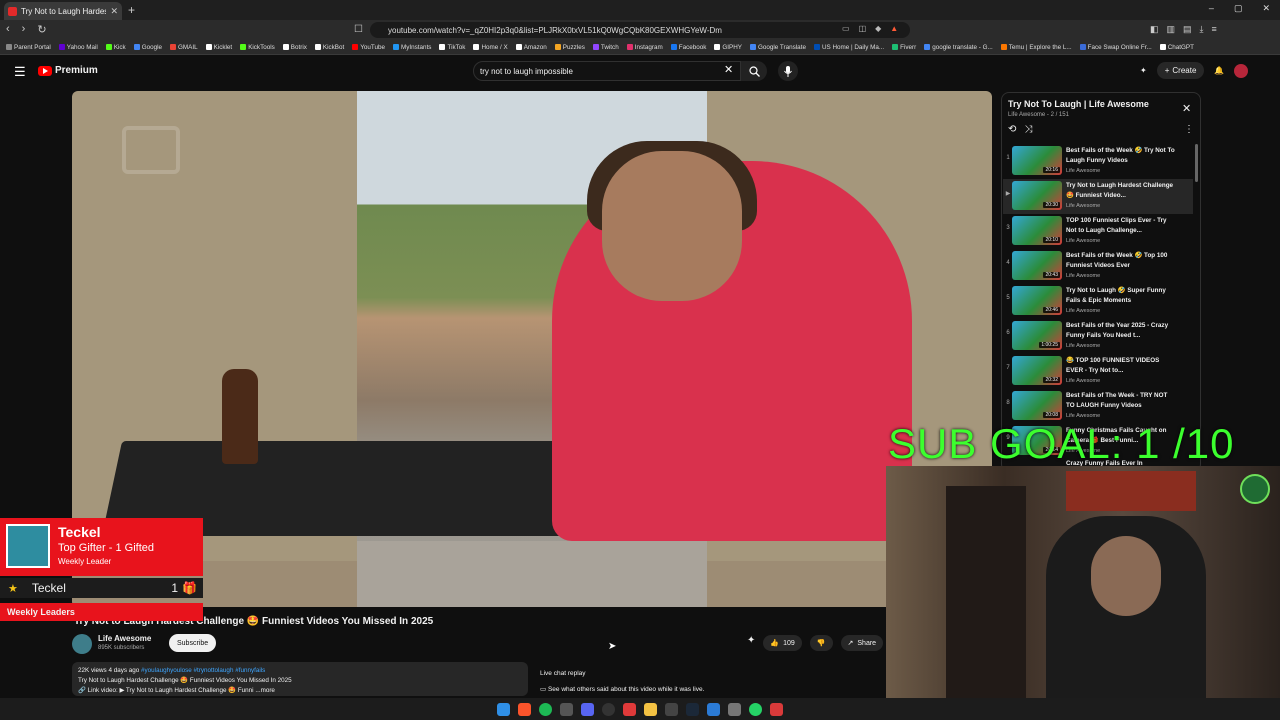  What do you see at coordinates (115, 47) in the screenshot?
I see `bookmark-item: Kick` at bounding box center [115, 47].